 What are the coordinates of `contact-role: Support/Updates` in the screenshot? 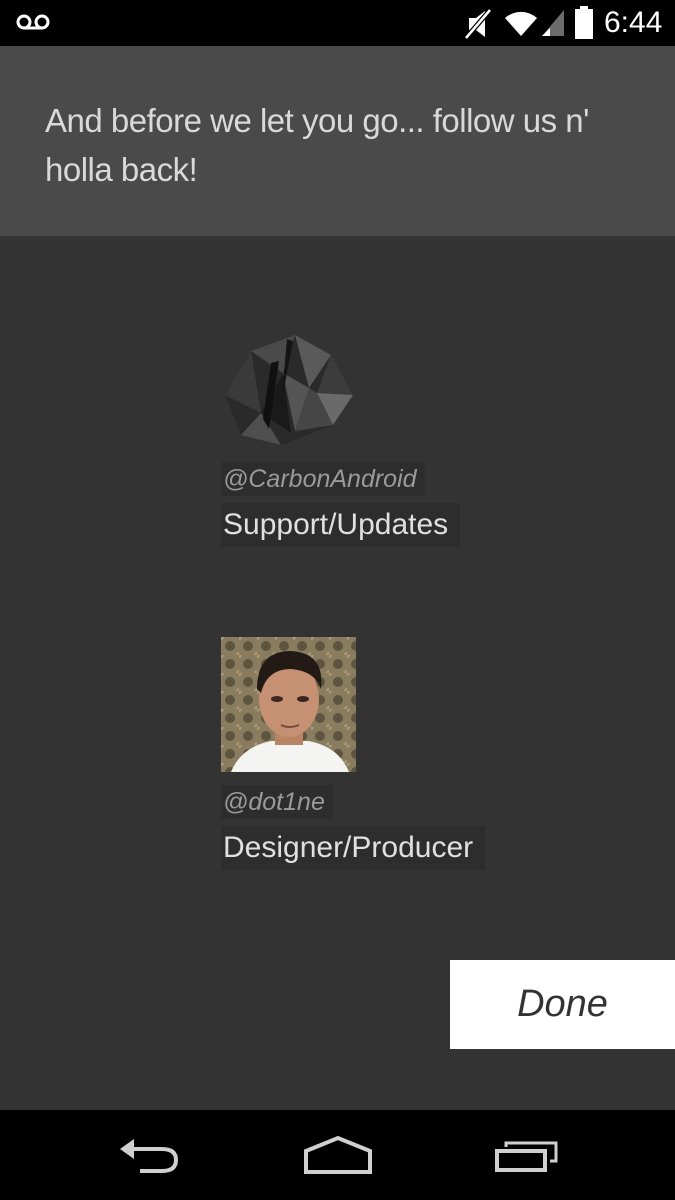 It's located at (341, 525).